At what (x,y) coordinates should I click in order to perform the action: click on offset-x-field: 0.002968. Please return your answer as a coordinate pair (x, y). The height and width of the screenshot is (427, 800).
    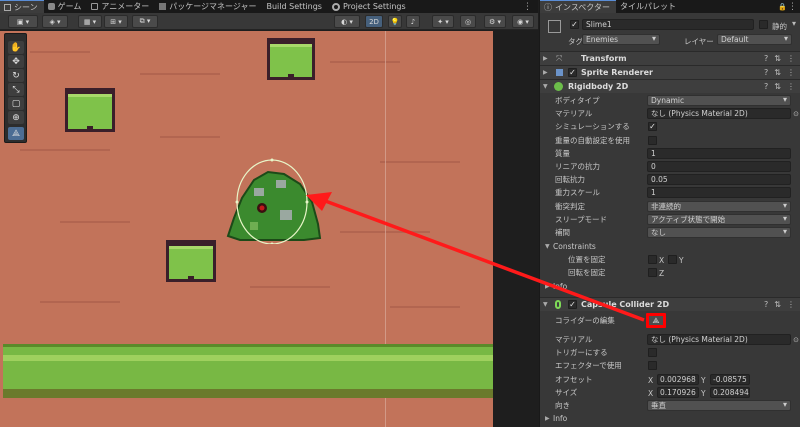
    Looking at the image, I should click on (678, 379).